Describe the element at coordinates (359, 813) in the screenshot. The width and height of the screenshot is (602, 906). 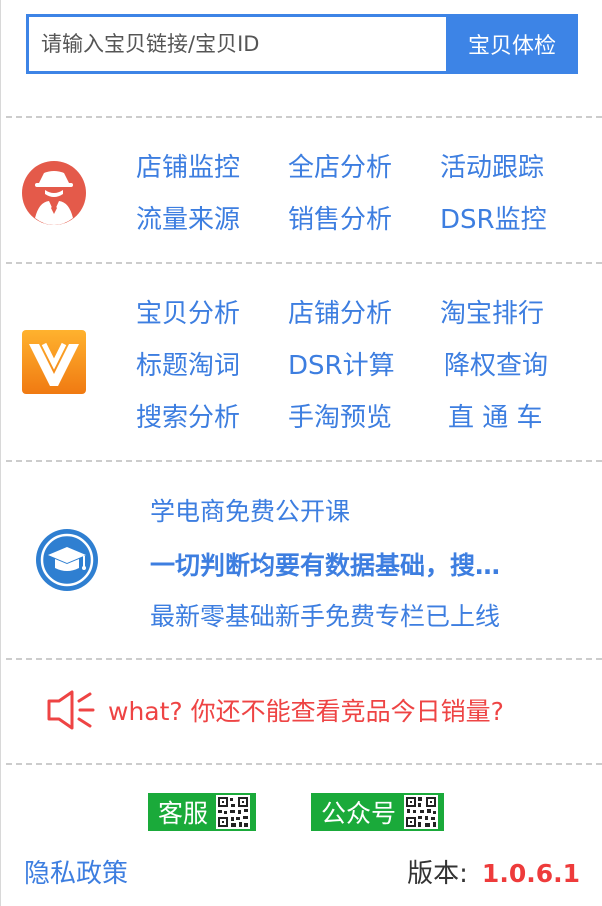
I see `official-account-label: 公众号` at that location.